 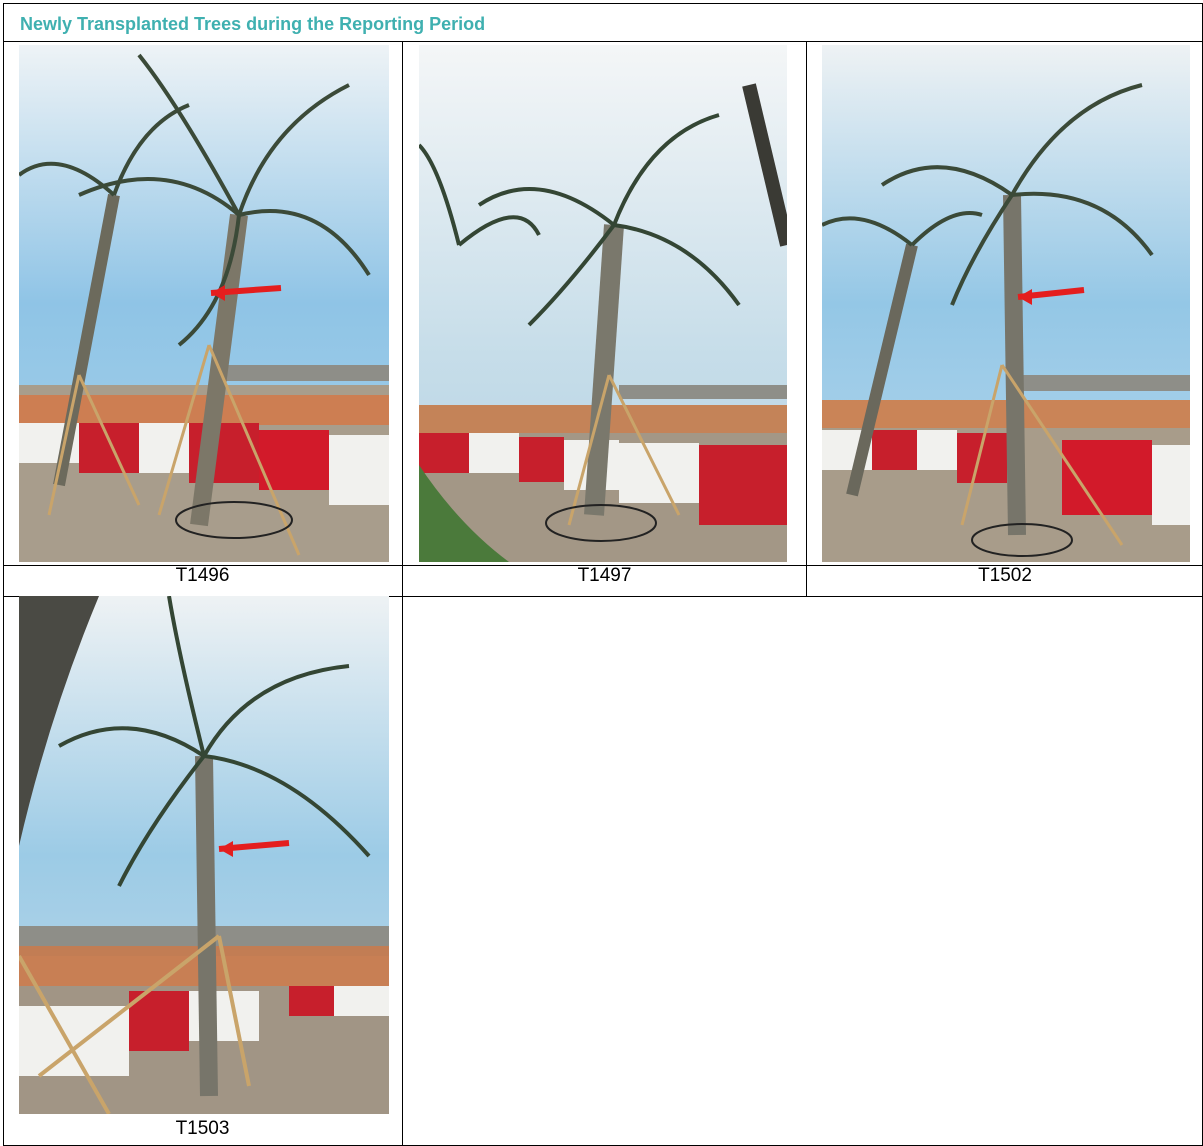 What do you see at coordinates (603, 41) in the screenshot?
I see `row-divider-header` at bounding box center [603, 41].